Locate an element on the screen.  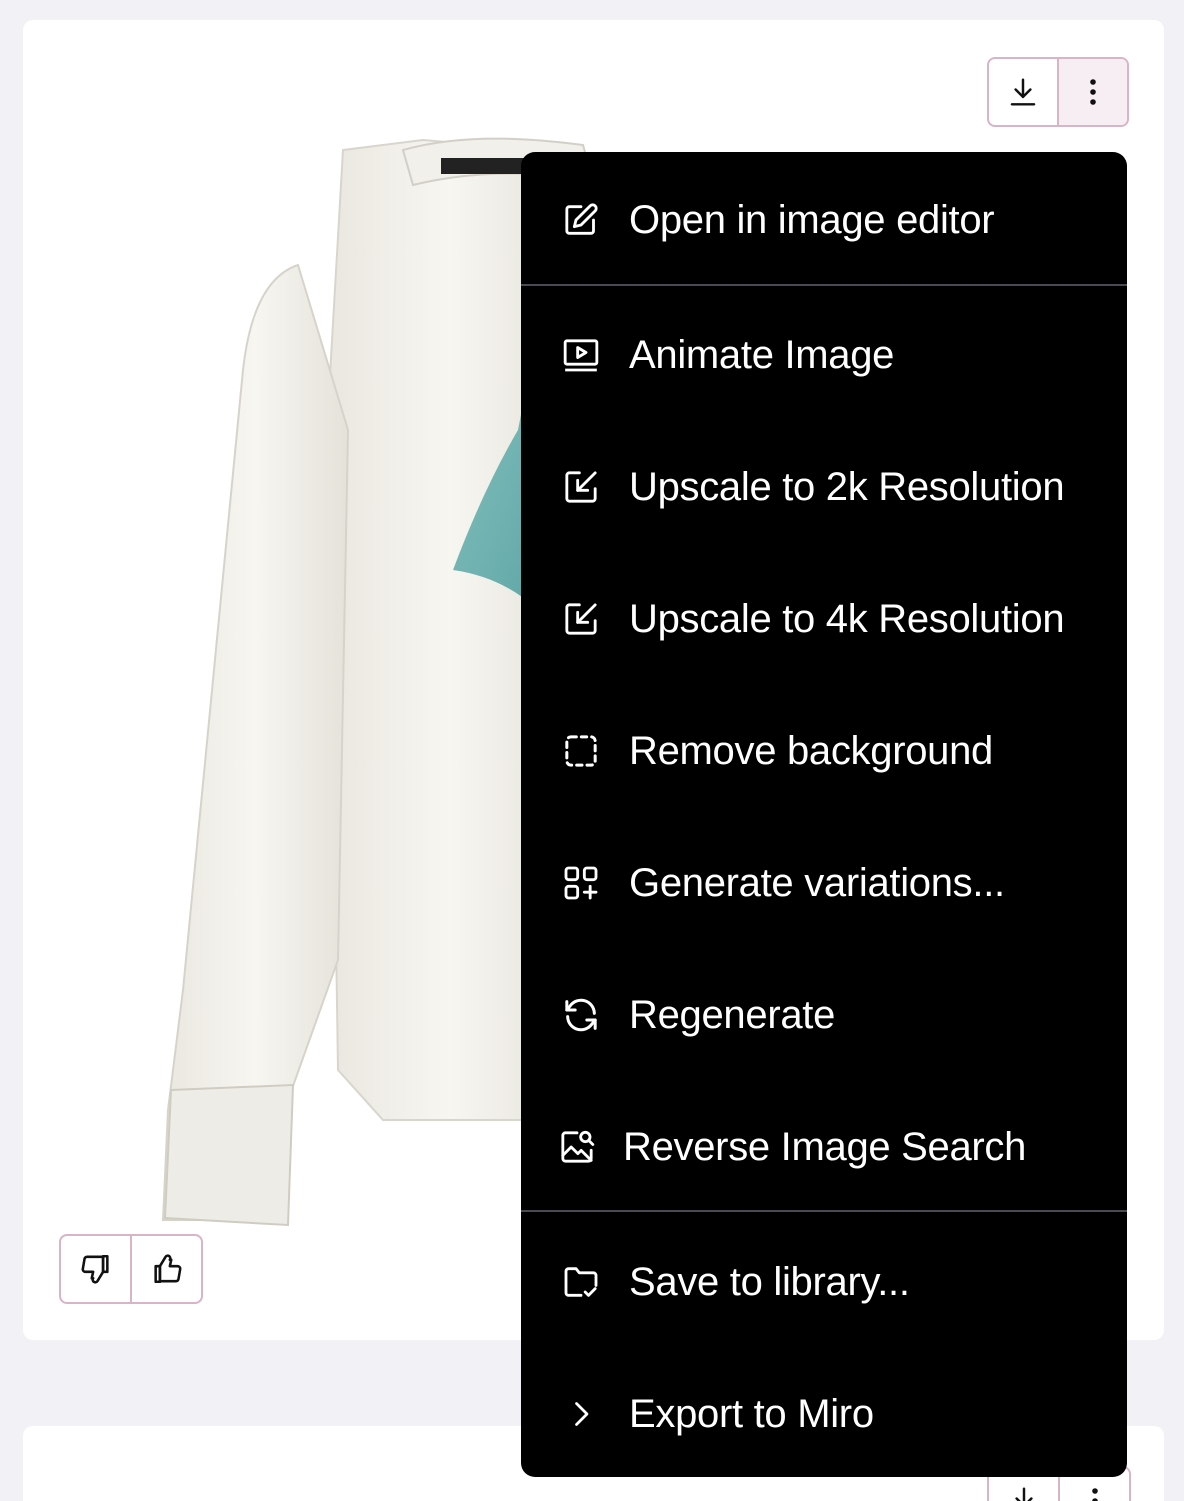
chevron-right-icon is located at coordinates (581, 1414).